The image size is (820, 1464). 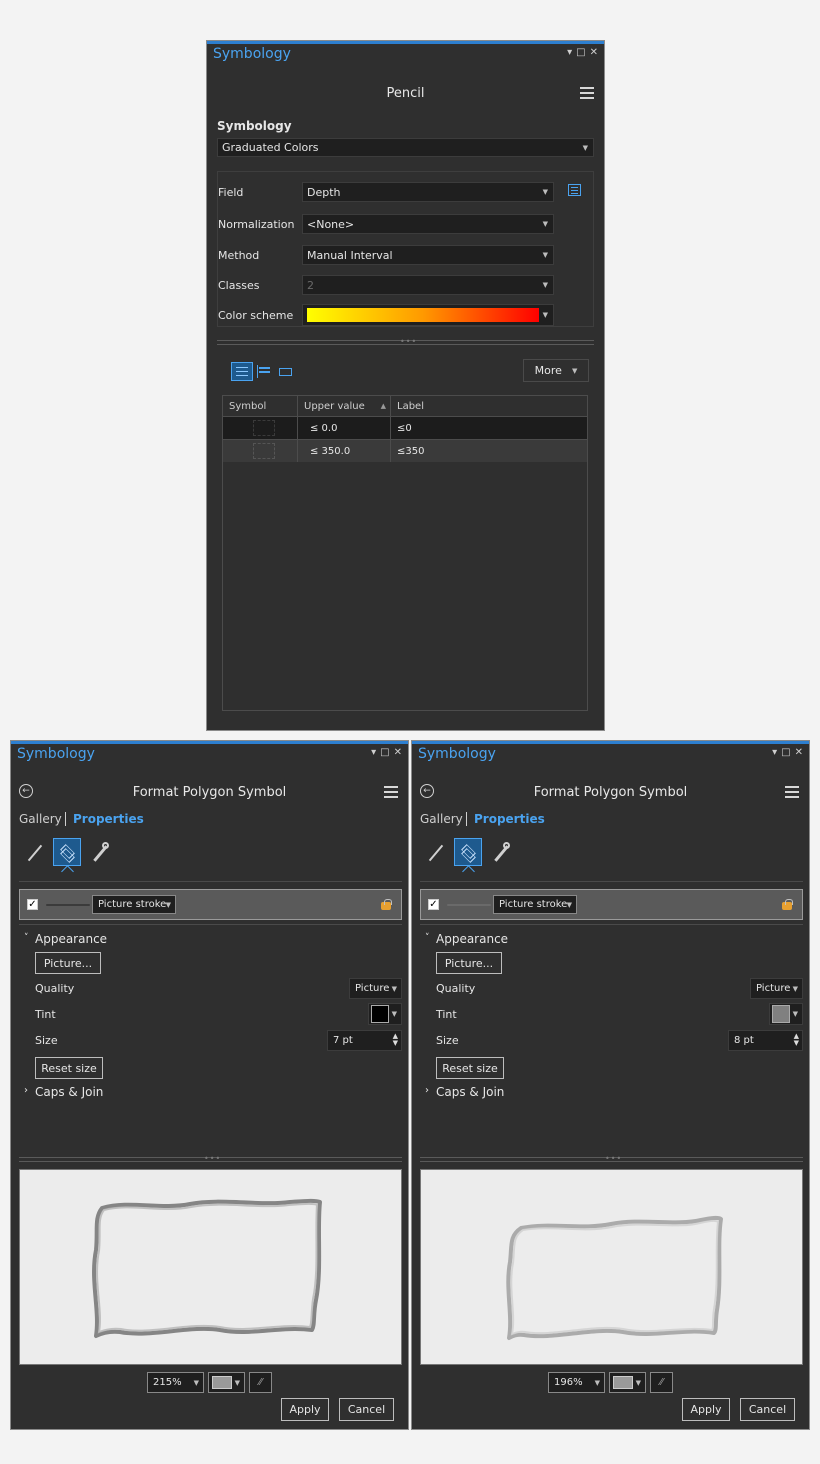 What do you see at coordinates (428, 315) in the screenshot?
I see `color-scheme-dropdown: ▼` at bounding box center [428, 315].